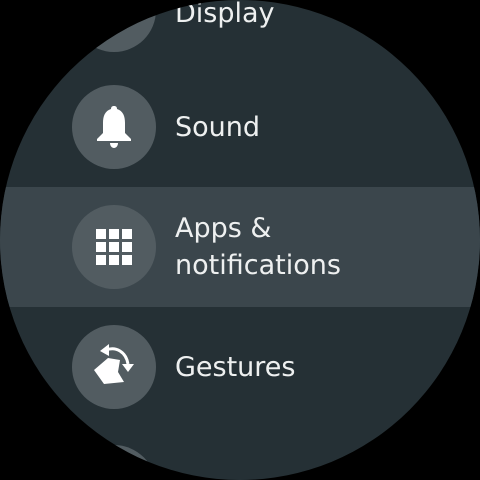 The image size is (480, 480). Describe the element at coordinates (217, 127) in the screenshot. I see `item-label: Sound` at that location.